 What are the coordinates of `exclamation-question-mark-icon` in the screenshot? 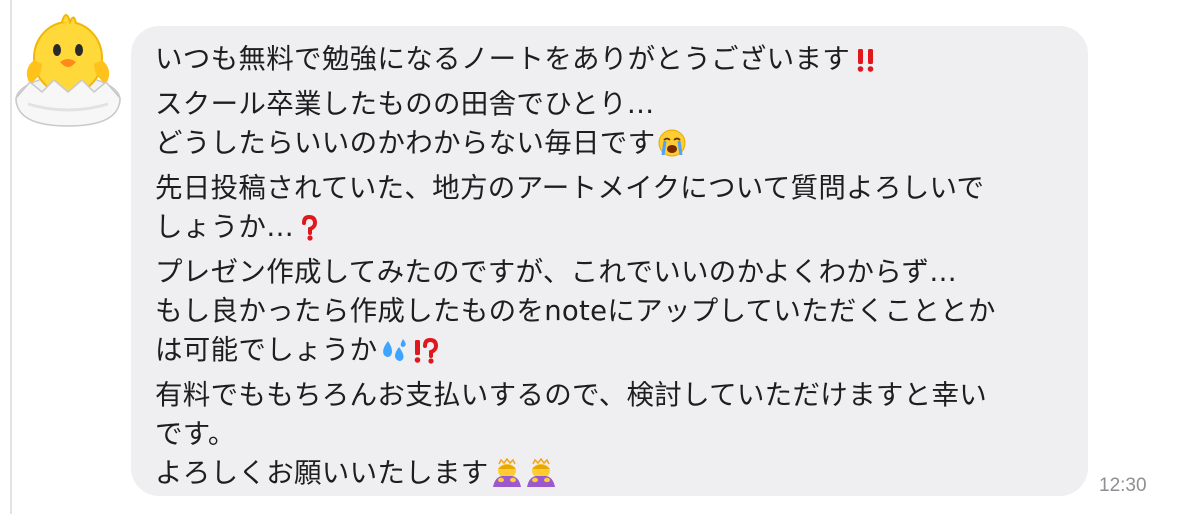 It's located at (426, 356).